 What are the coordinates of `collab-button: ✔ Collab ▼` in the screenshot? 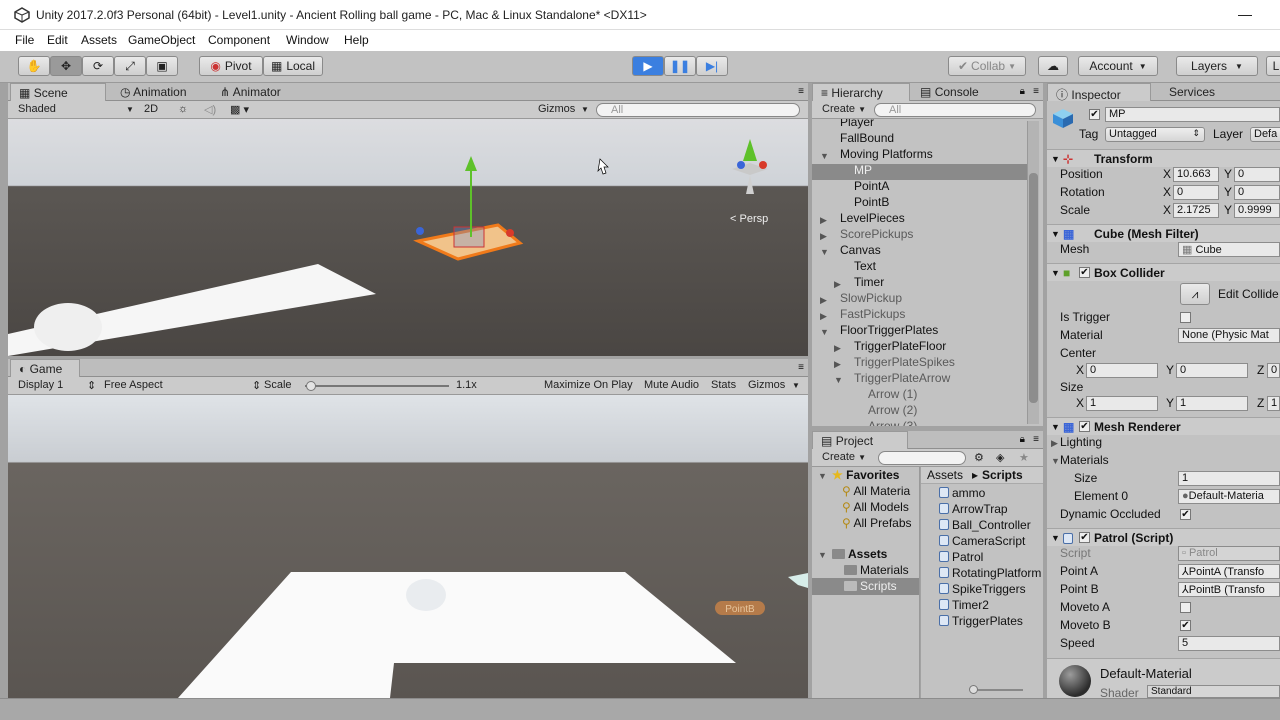 It's located at (987, 66).